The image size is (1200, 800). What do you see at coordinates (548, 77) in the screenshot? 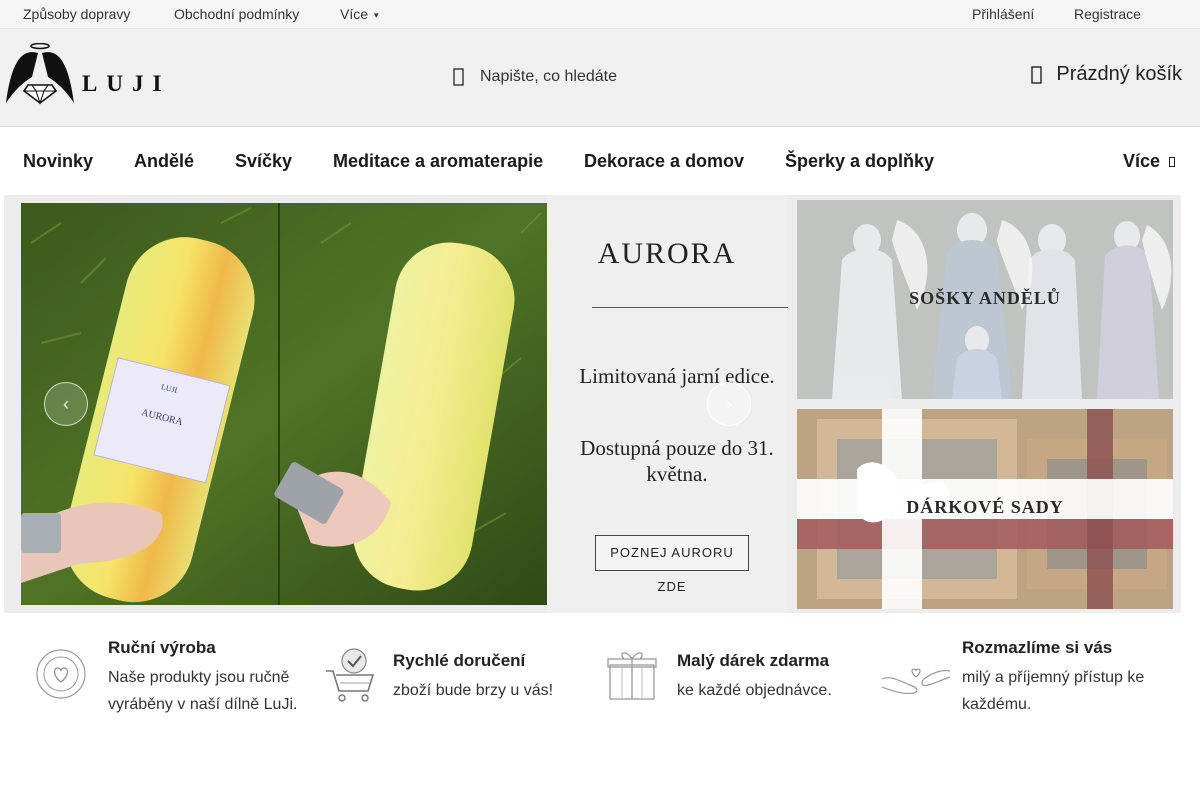
I see `search-input: Napište, co hledáte` at bounding box center [548, 77].